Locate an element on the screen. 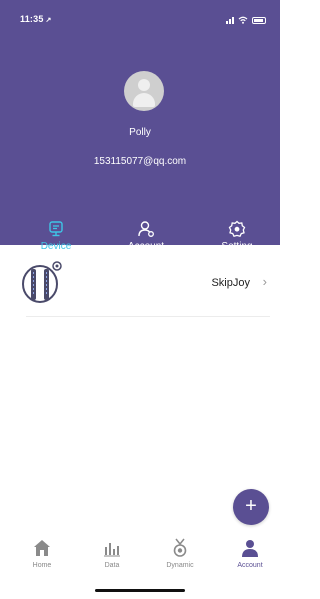  signal-icon is located at coordinates (230, 20).